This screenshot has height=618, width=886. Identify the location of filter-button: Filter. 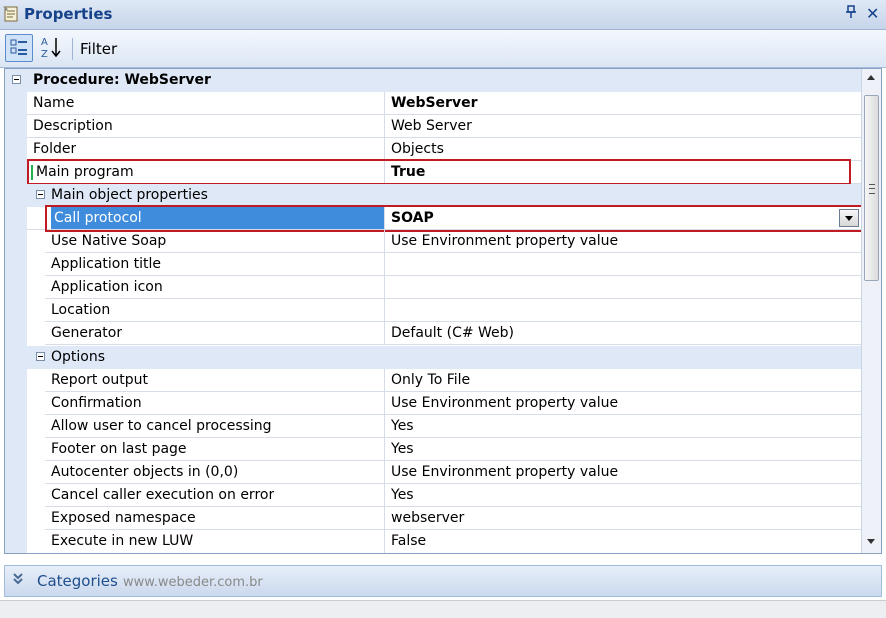
(98, 49).